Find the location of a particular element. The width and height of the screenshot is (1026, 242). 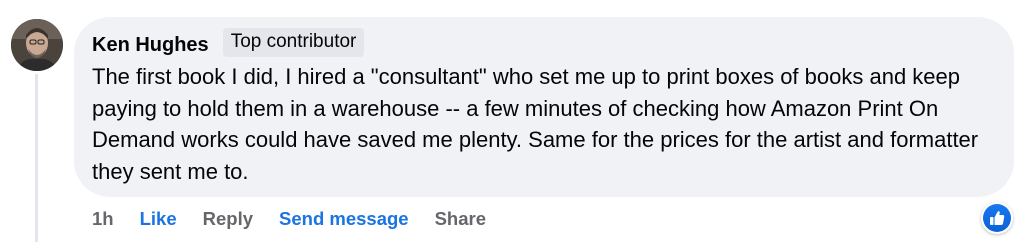

thumbs-up-icon is located at coordinates (997, 218).